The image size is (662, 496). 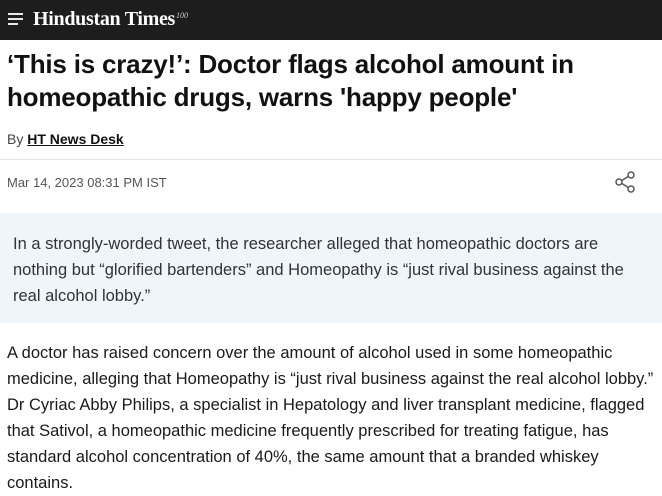 I want to click on site-logo: Hindustan Times, so click(x=104, y=19).